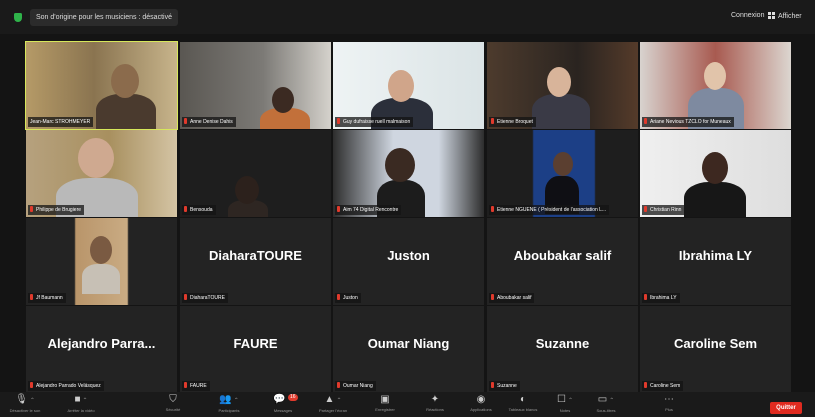  What do you see at coordinates (293, 397) in the screenshot?
I see `unread-messages-badge: 16` at bounding box center [293, 397].